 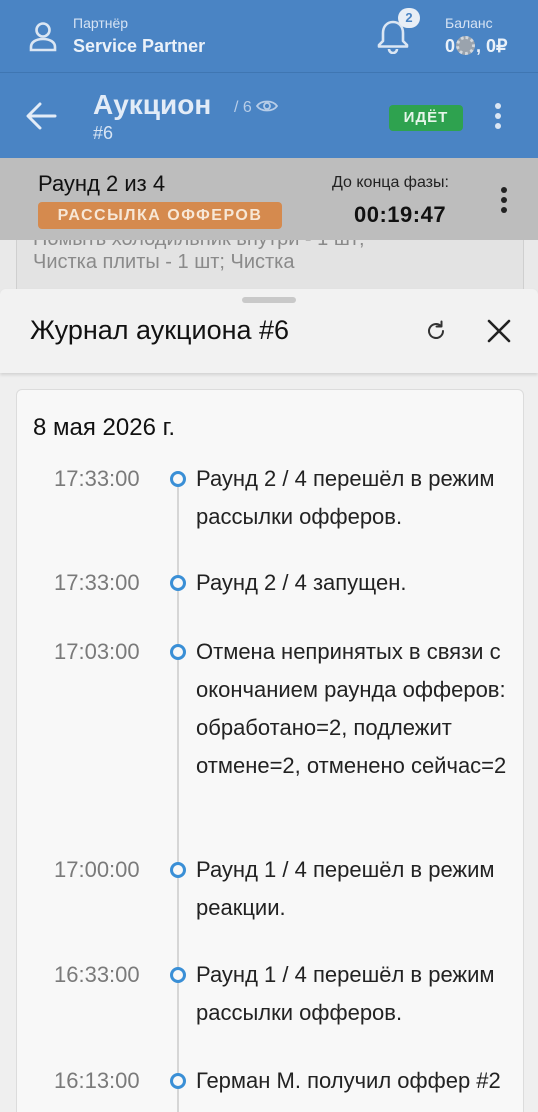 I want to click on coin-icon, so click(x=466, y=45).